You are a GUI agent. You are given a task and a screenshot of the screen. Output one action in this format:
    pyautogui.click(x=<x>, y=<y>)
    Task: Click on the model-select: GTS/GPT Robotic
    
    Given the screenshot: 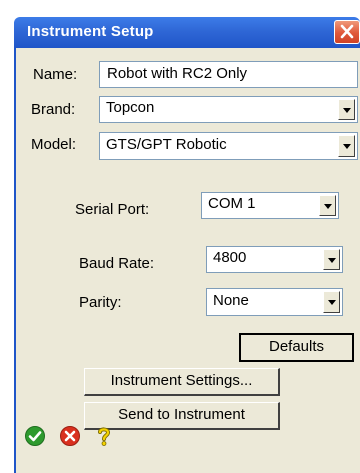 What is the action you would take?
    pyautogui.click(x=228, y=146)
    